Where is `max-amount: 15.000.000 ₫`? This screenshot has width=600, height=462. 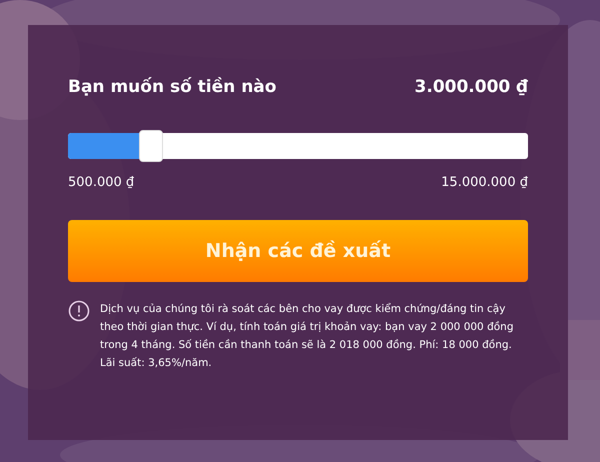
max-amount: 15.000.000 ₫ is located at coordinates (484, 183).